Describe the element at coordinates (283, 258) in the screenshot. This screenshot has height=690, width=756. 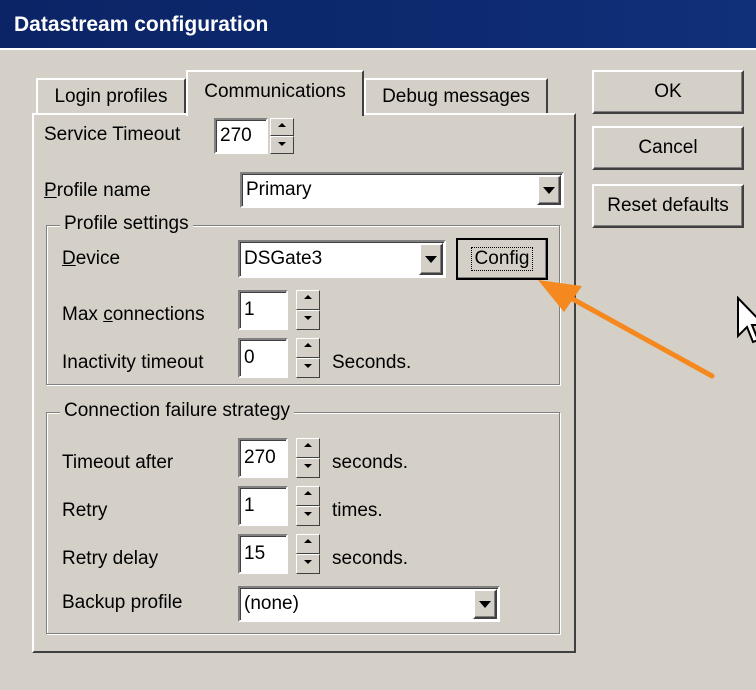
I see `device-value: DSGate3` at that location.